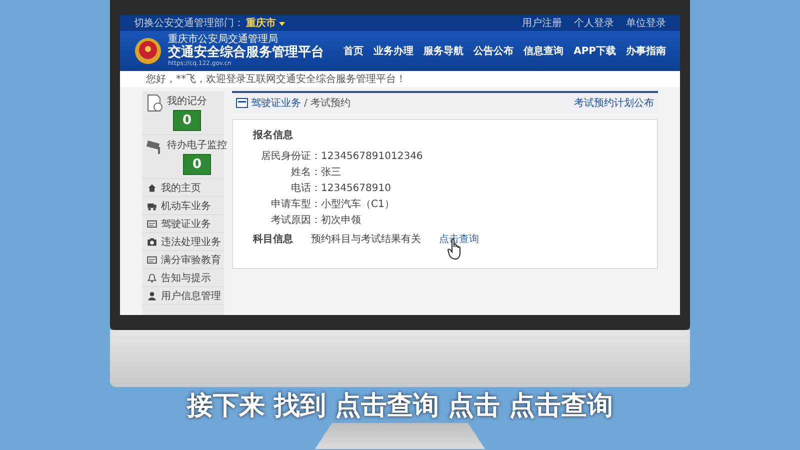 The width and height of the screenshot is (800, 450). I want to click on section-heading: 科目信息, so click(273, 239).